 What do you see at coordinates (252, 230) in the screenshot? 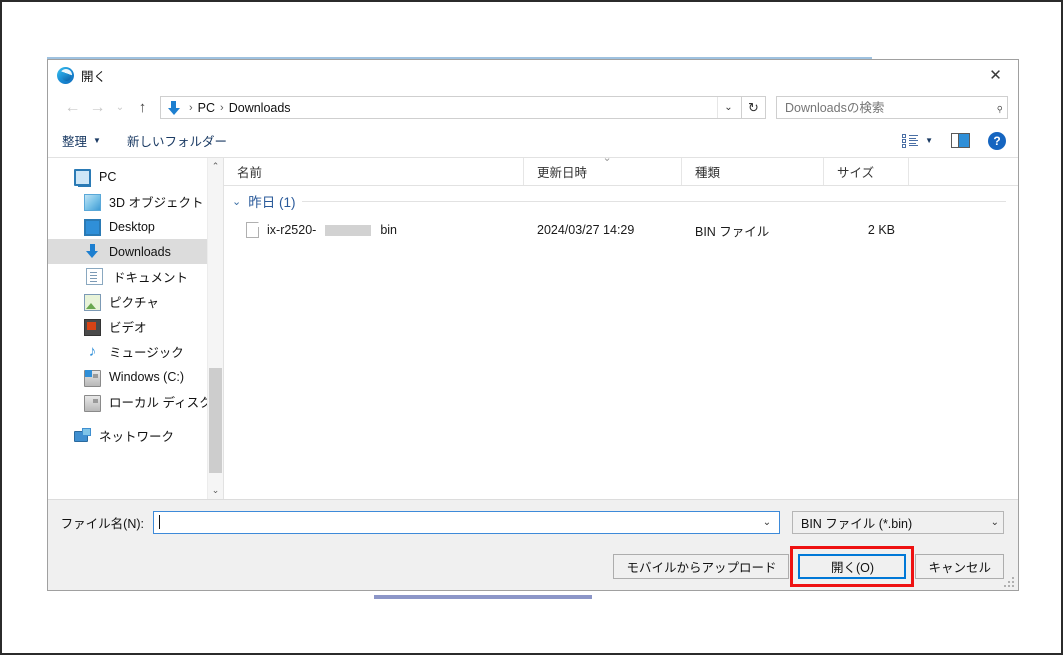
I see `file-icon` at bounding box center [252, 230].